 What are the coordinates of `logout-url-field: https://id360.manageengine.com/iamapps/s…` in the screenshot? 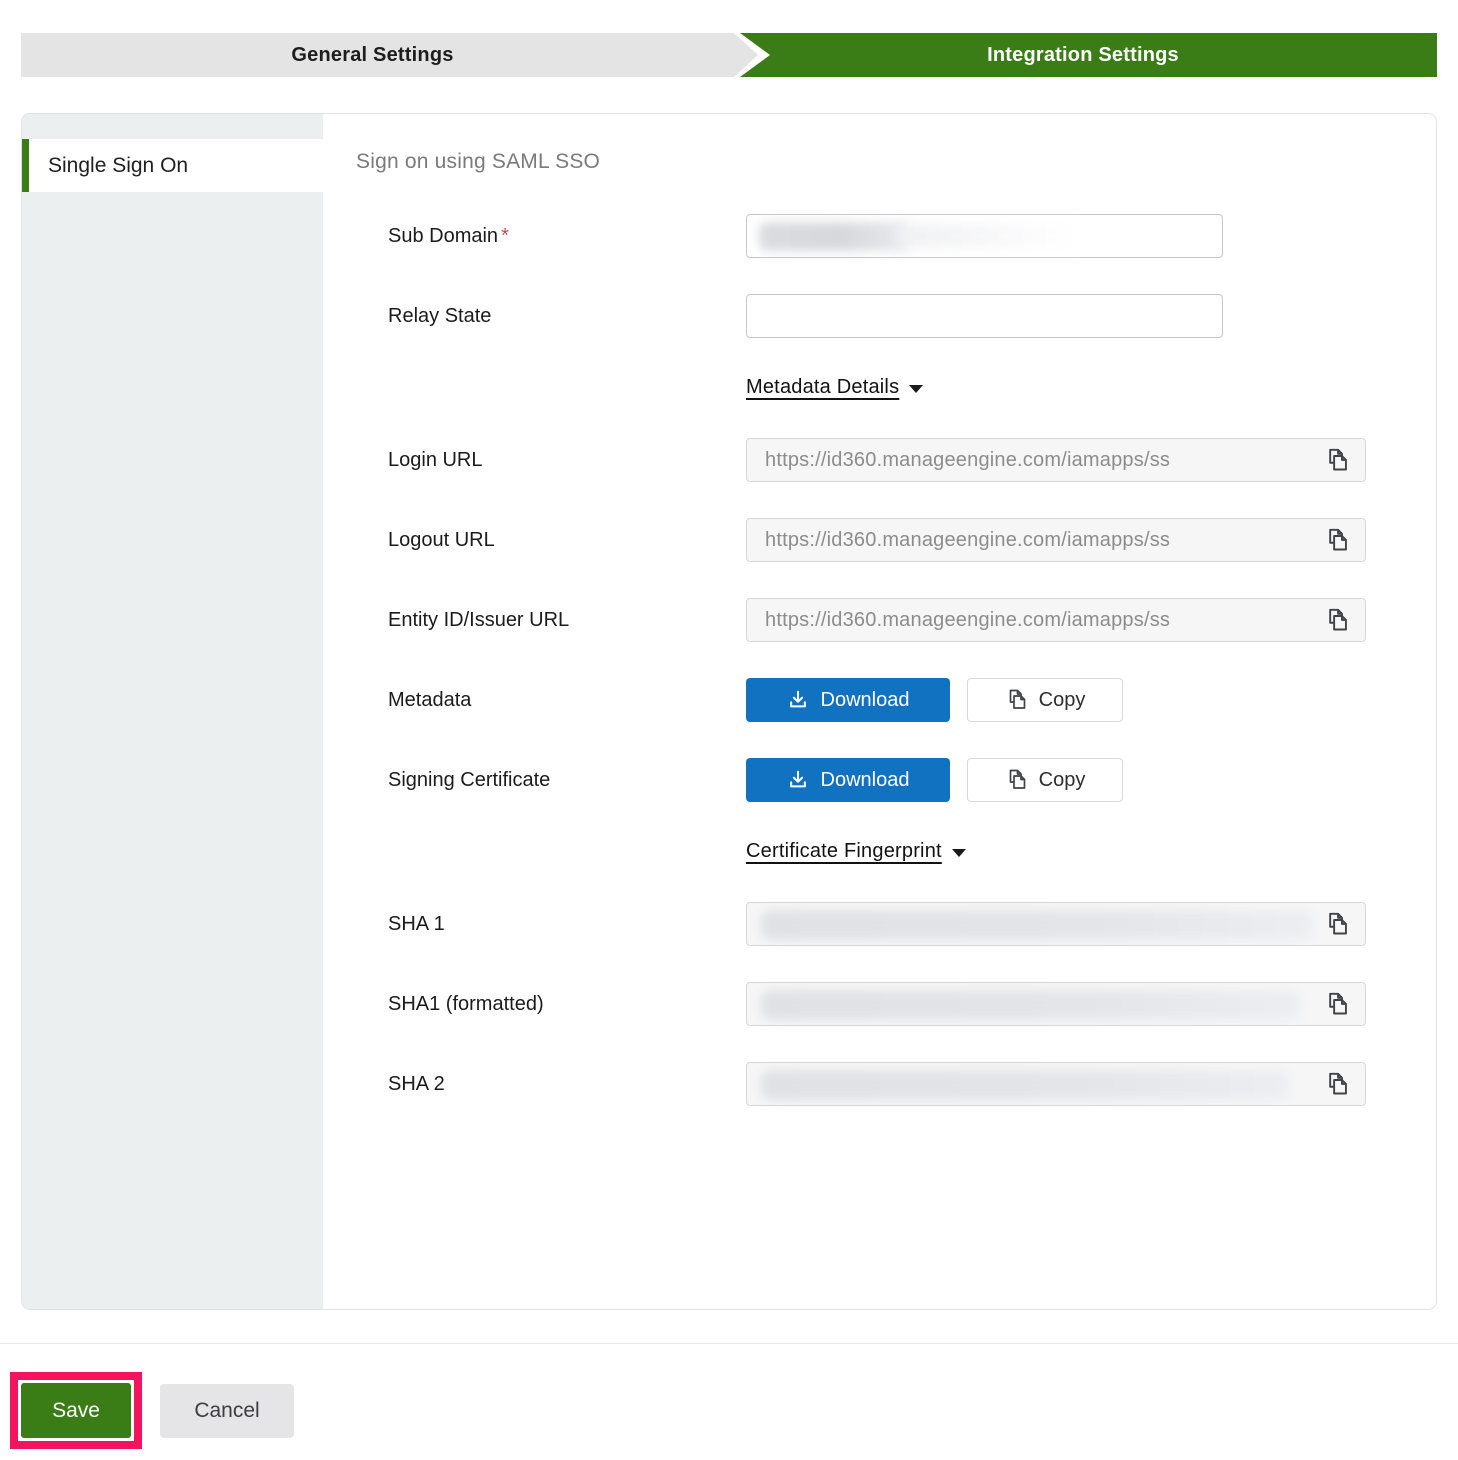 It's located at (1056, 540).